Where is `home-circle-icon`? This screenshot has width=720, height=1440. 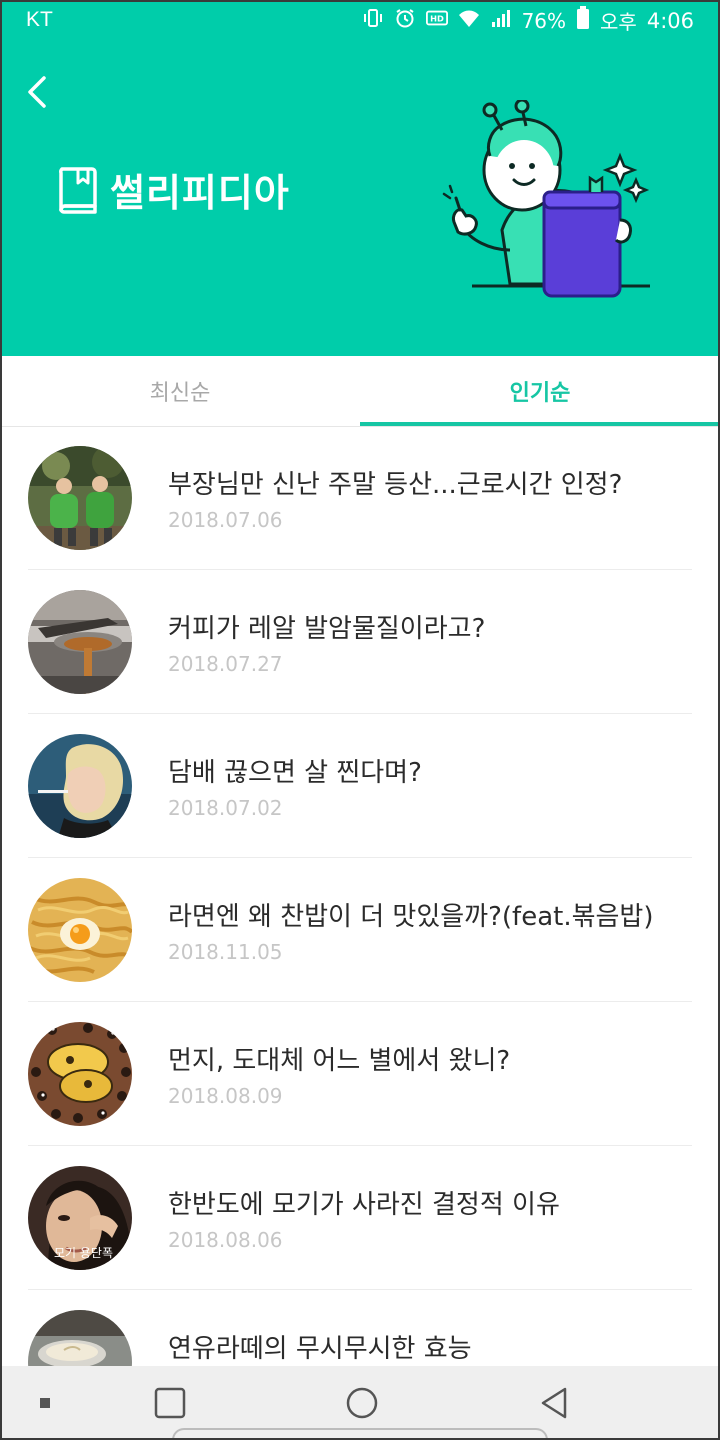 home-circle-icon is located at coordinates (362, 1403).